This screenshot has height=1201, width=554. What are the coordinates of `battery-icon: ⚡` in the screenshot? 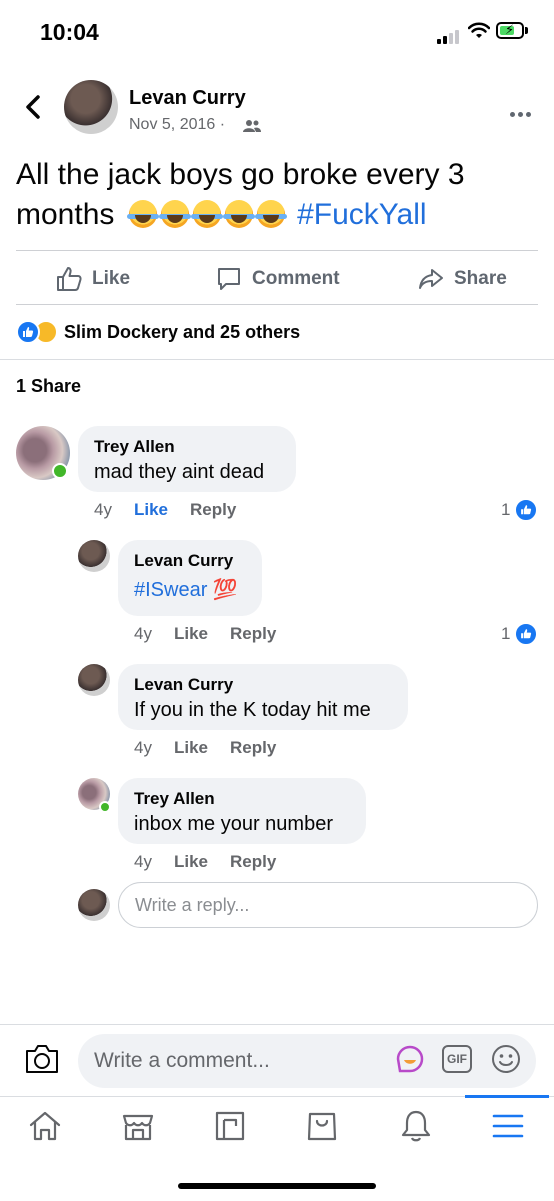 It's located at (510, 30).